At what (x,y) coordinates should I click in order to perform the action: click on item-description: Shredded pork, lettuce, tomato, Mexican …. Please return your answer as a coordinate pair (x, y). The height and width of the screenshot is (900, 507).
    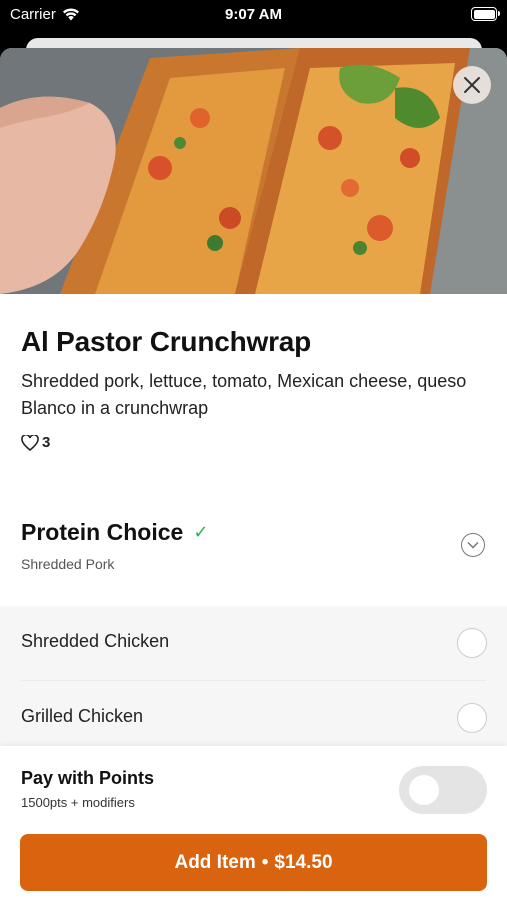
    Looking at the image, I should click on (244, 394).